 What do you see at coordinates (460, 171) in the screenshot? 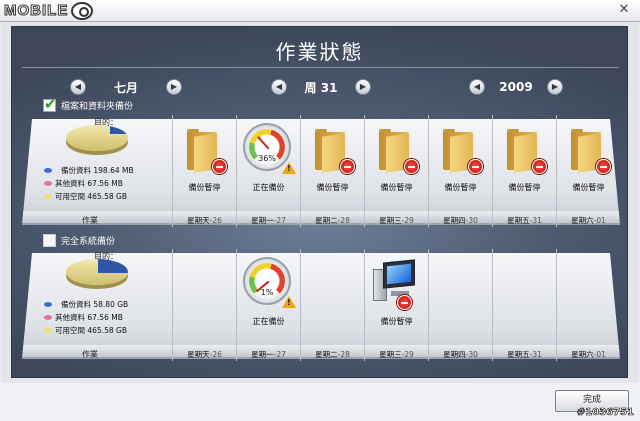
I see `day-cell: 備份暫停 星期四-30` at bounding box center [460, 171].